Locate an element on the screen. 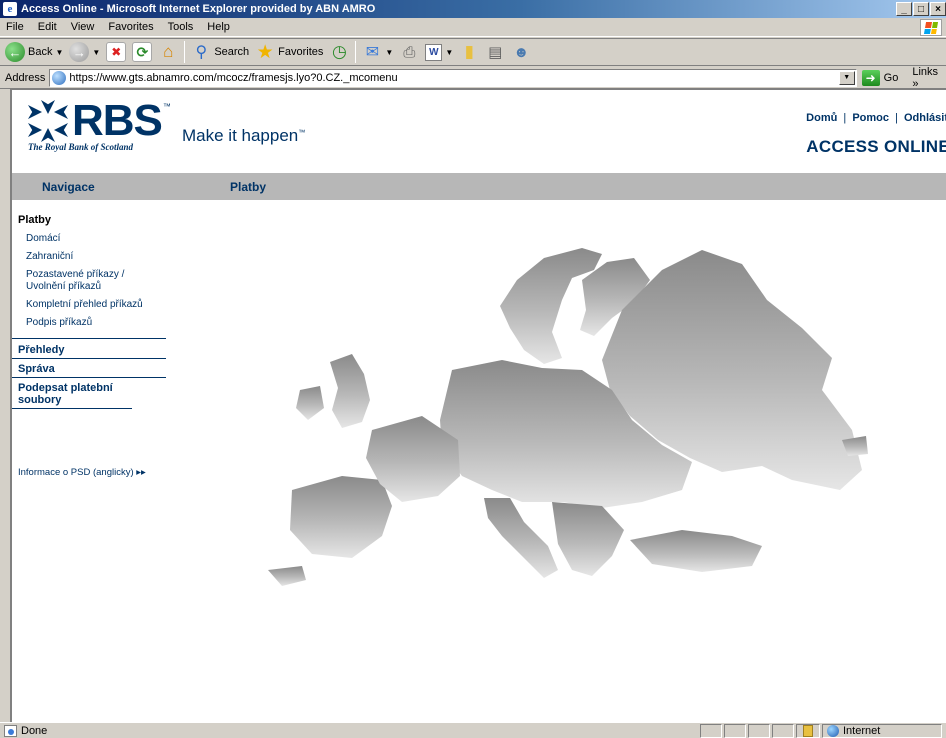 The height and width of the screenshot is (738, 946). mail-icon: ✉ is located at coordinates (372, 52).